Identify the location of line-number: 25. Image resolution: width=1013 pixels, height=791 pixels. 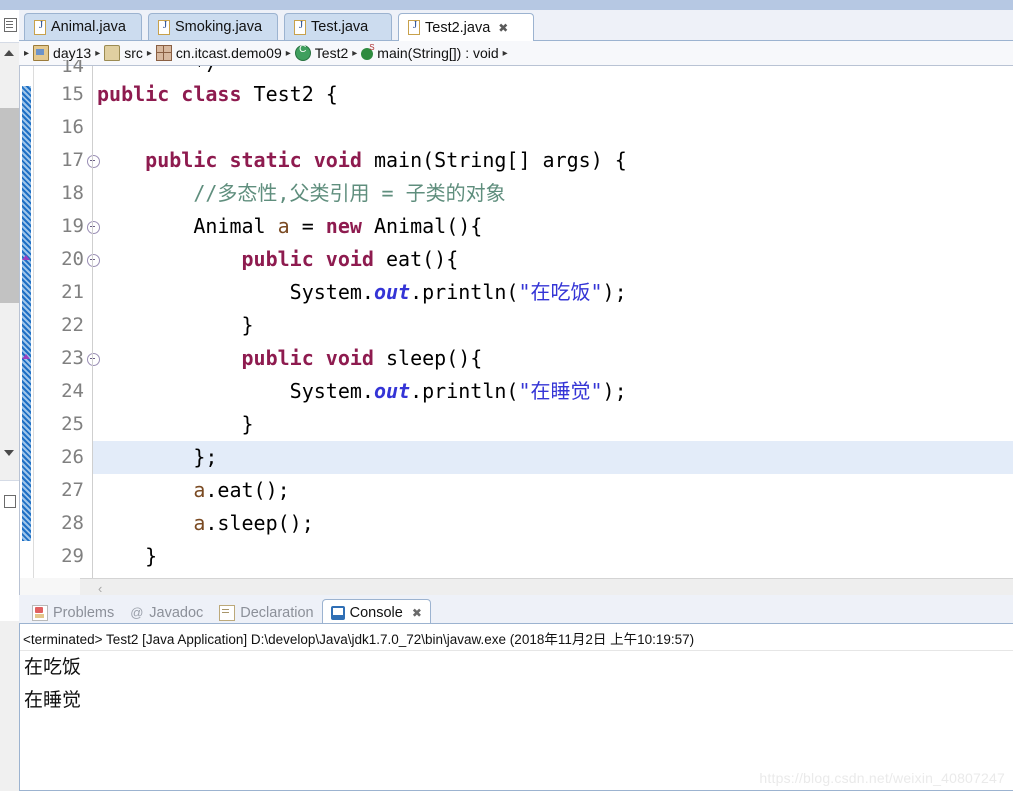
(72, 424).